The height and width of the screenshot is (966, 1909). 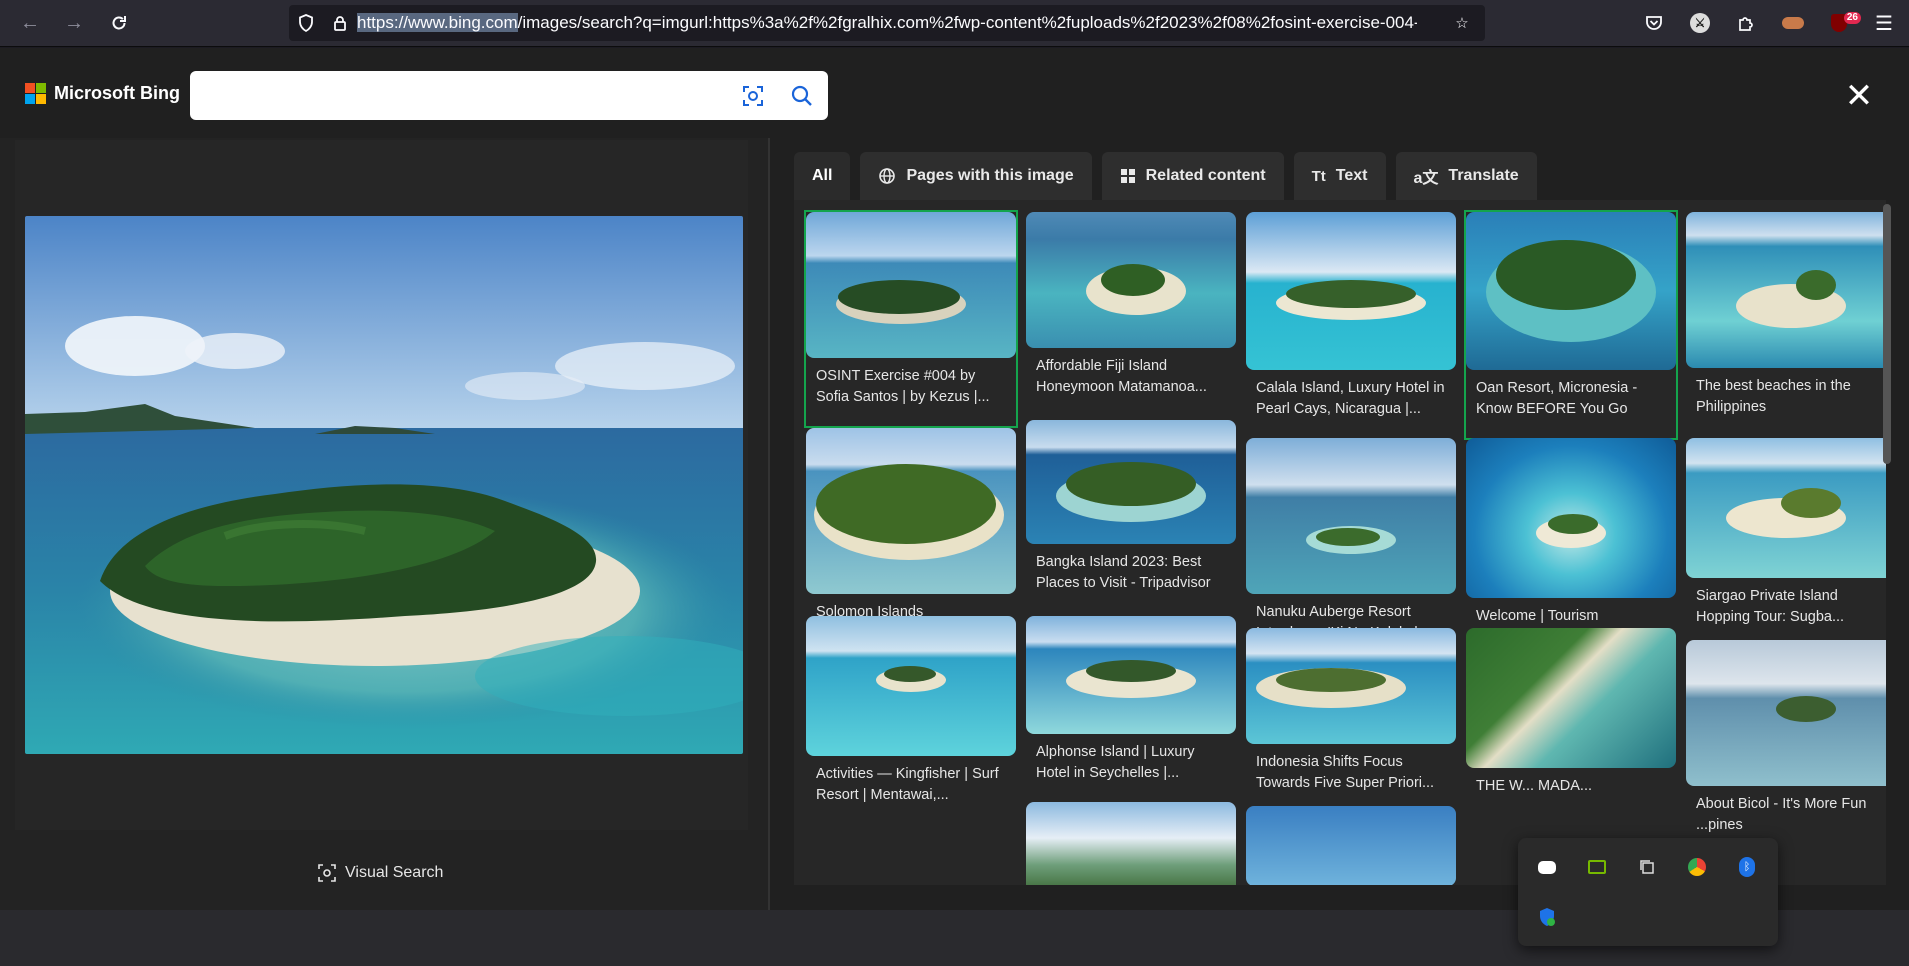 I want to click on reload-icon, so click(x=119, y=23).